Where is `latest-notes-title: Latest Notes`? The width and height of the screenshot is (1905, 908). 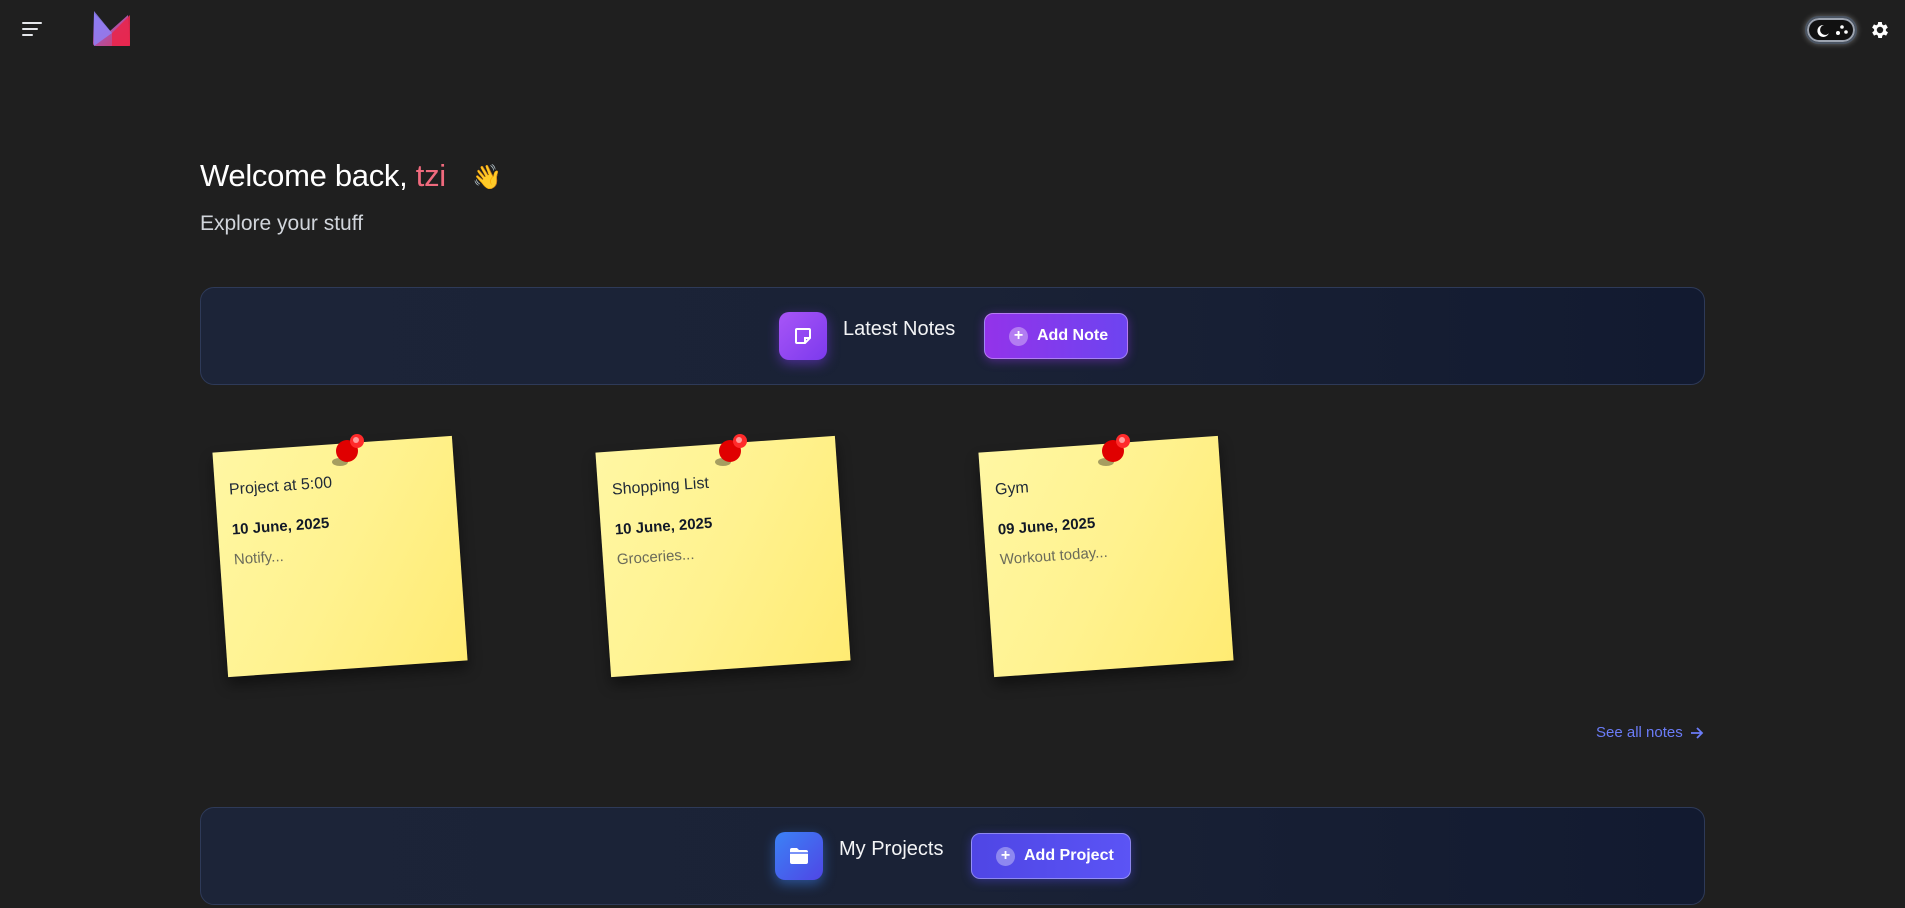
latest-notes-title: Latest Notes is located at coordinates (899, 329).